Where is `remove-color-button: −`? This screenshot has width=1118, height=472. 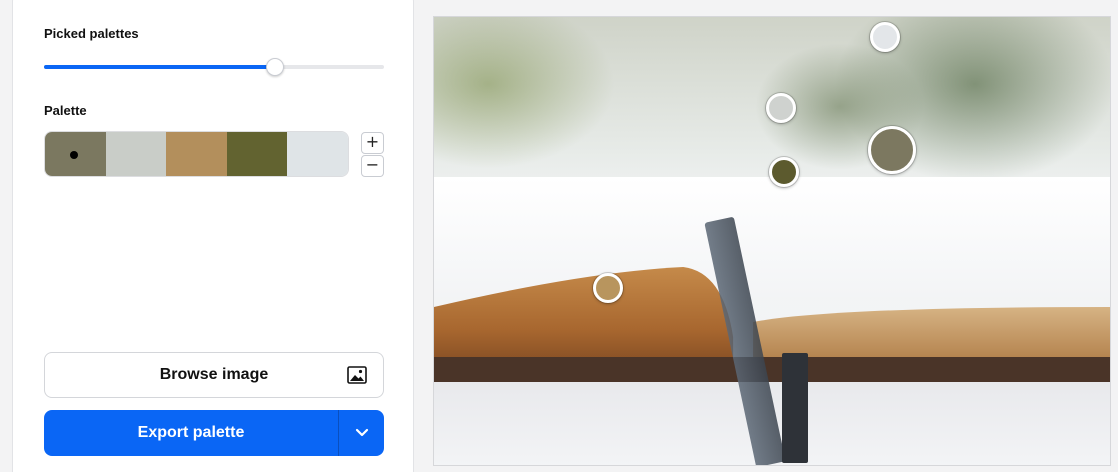
remove-color-button: − is located at coordinates (372, 166).